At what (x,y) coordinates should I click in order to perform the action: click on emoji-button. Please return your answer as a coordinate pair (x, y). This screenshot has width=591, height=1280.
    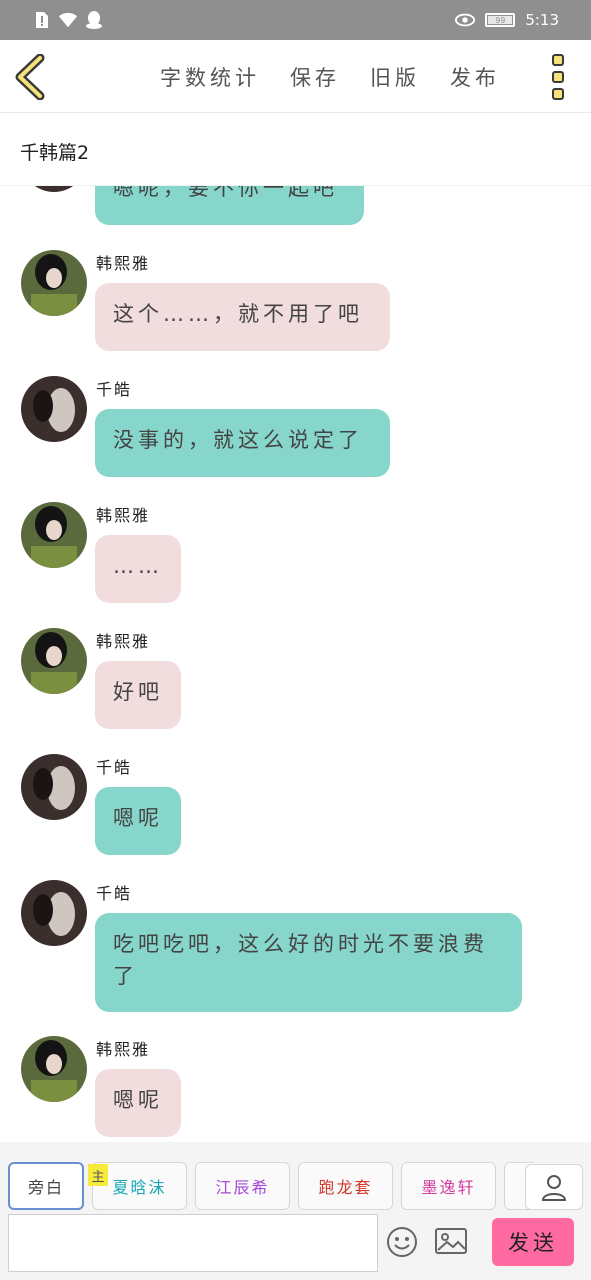
    Looking at the image, I should click on (402, 1242).